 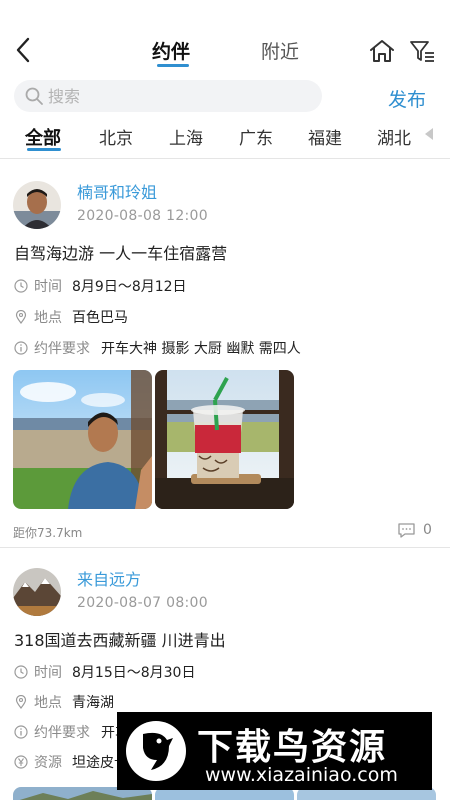 I want to click on comment-icon, so click(x=406, y=530).